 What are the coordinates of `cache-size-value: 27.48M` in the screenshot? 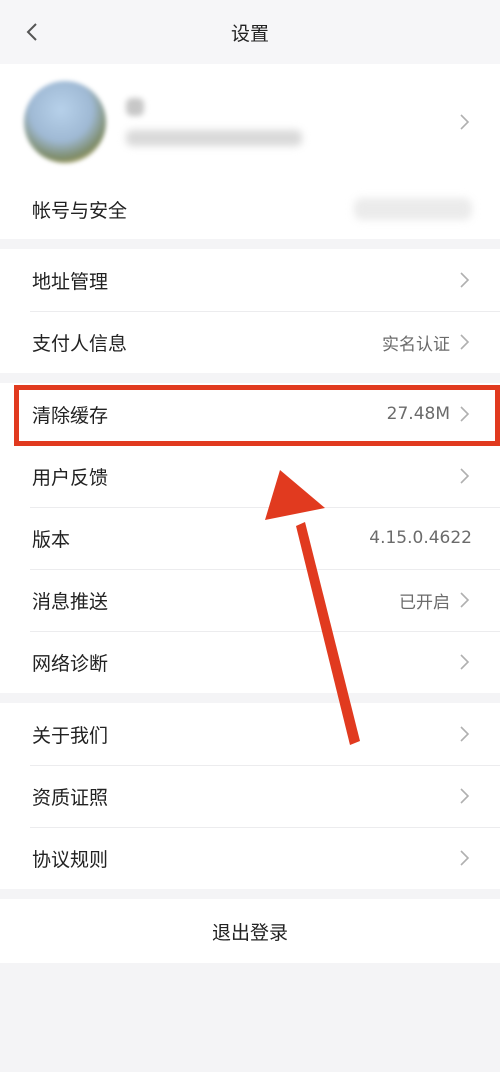 It's located at (418, 414).